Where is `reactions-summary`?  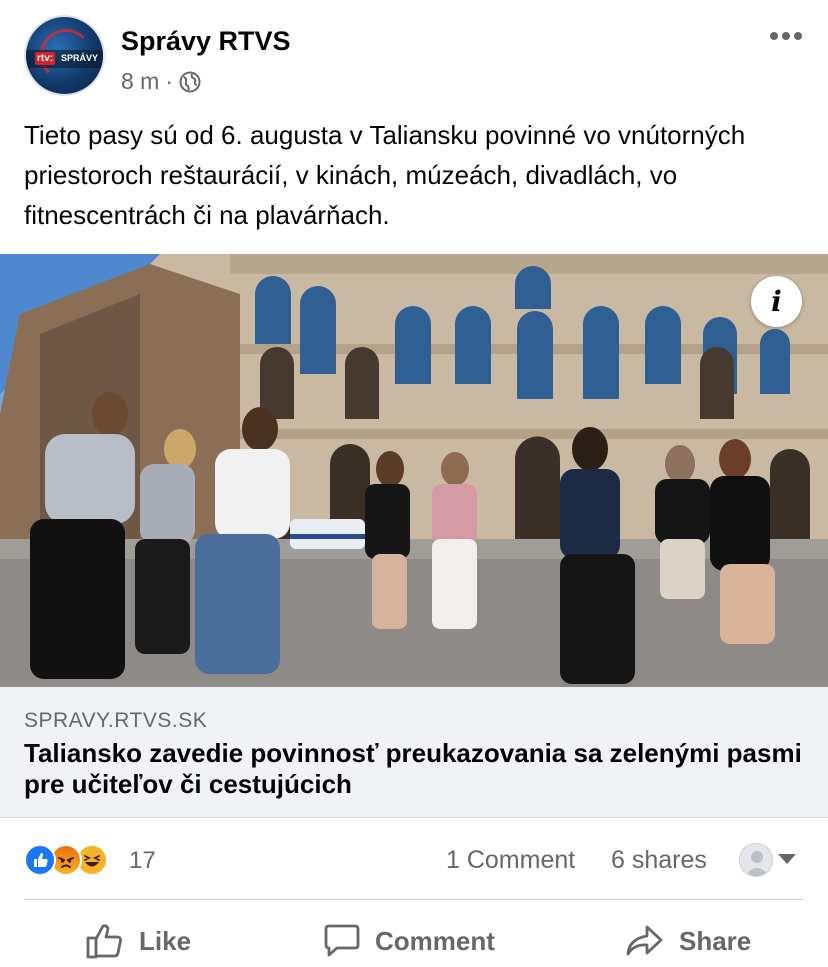
reactions-summary is located at coordinates (66, 860).